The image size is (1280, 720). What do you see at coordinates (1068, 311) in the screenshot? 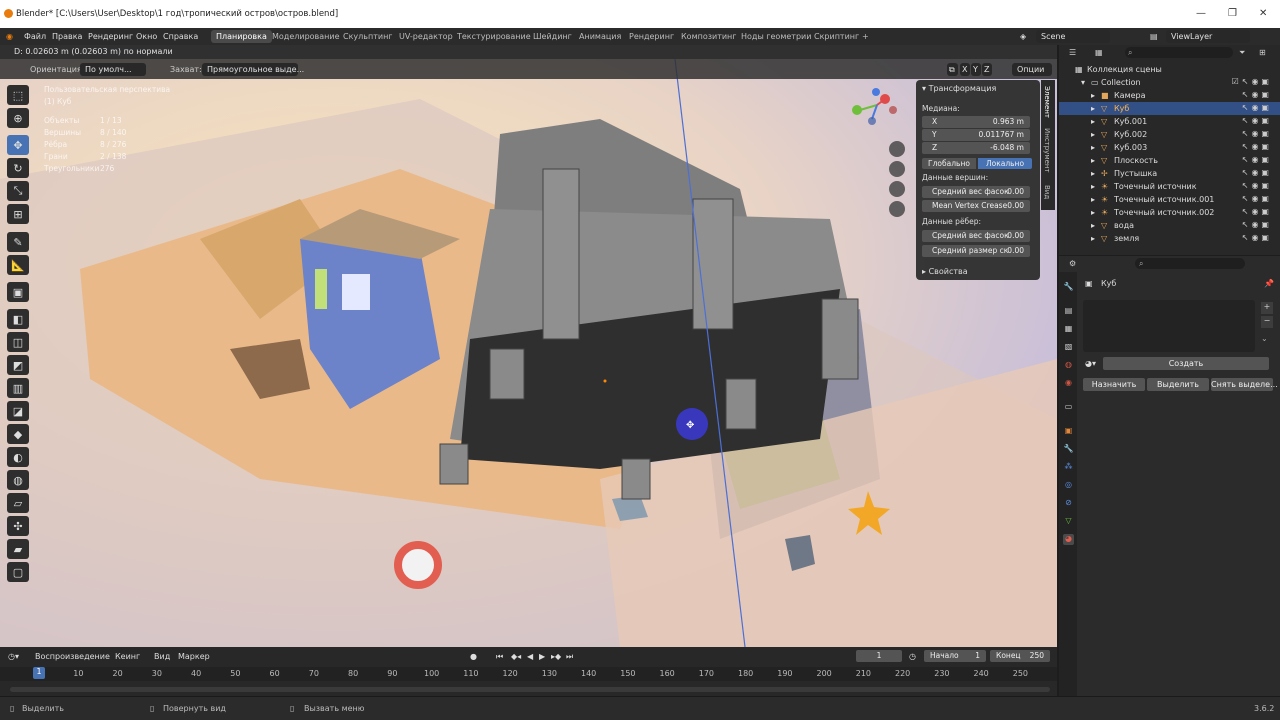
I see `render-tab-icon: ▤` at bounding box center [1068, 311].